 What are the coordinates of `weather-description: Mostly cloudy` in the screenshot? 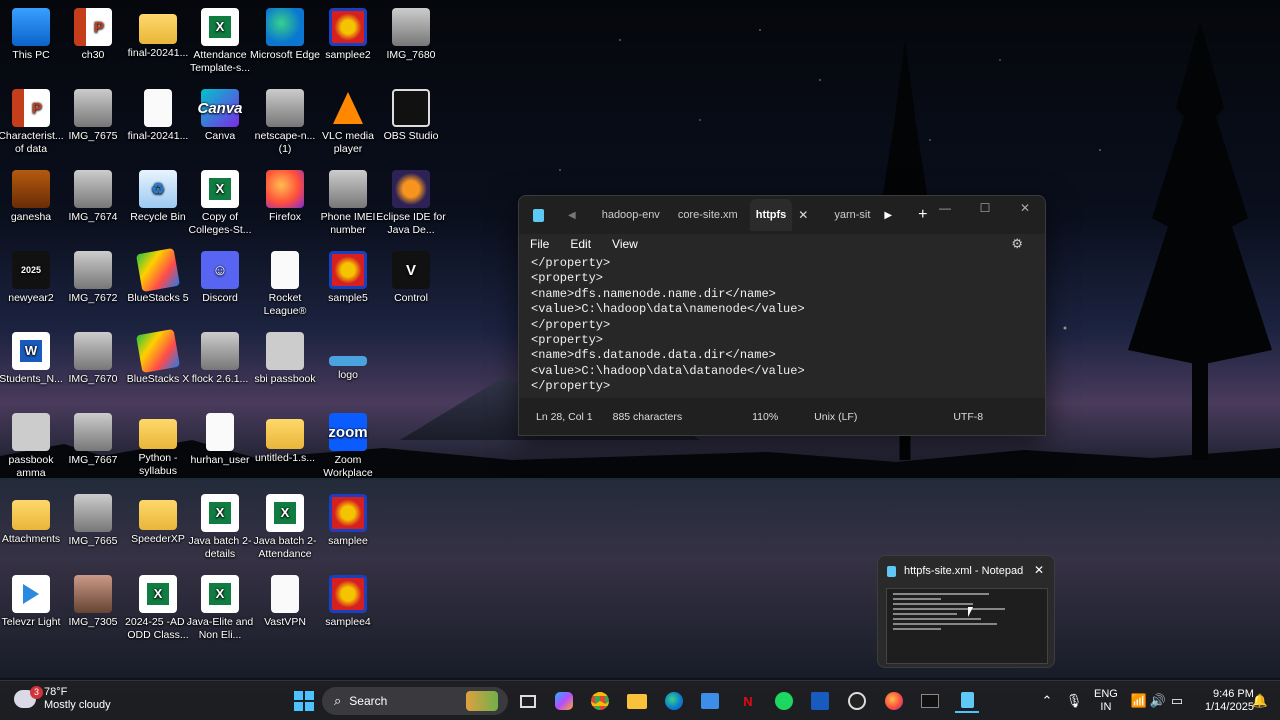 It's located at (77, 705).